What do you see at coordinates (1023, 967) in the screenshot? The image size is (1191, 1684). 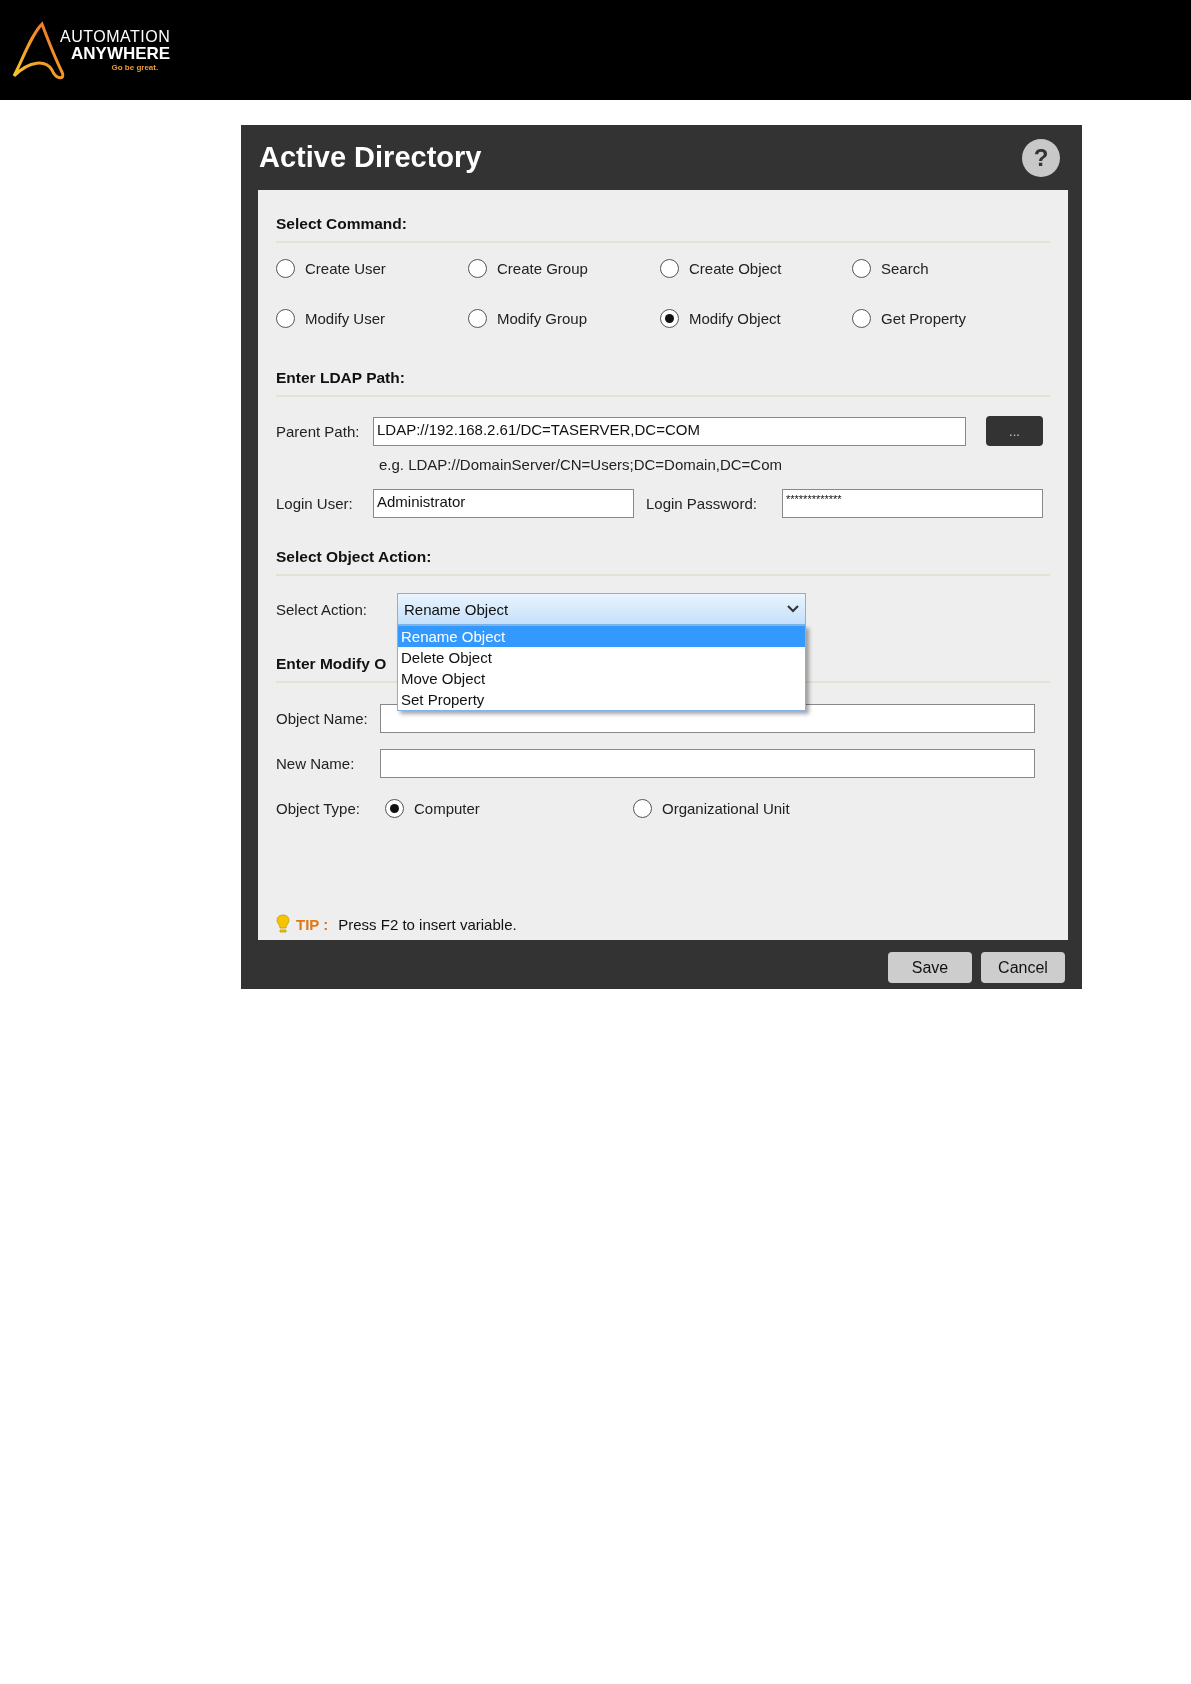 I see `dialog-button: Cancel` at bounding box center [1023, 967].